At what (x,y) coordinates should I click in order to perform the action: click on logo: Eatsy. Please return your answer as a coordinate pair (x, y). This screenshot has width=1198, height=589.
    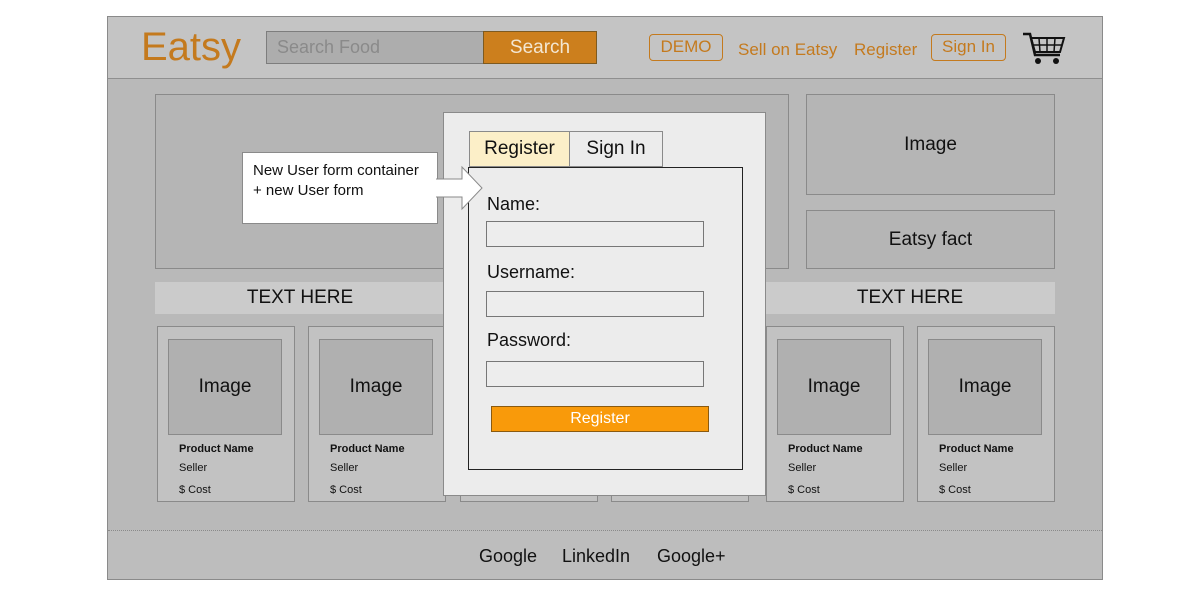
    Looking at the image, I should click on (191, 47).